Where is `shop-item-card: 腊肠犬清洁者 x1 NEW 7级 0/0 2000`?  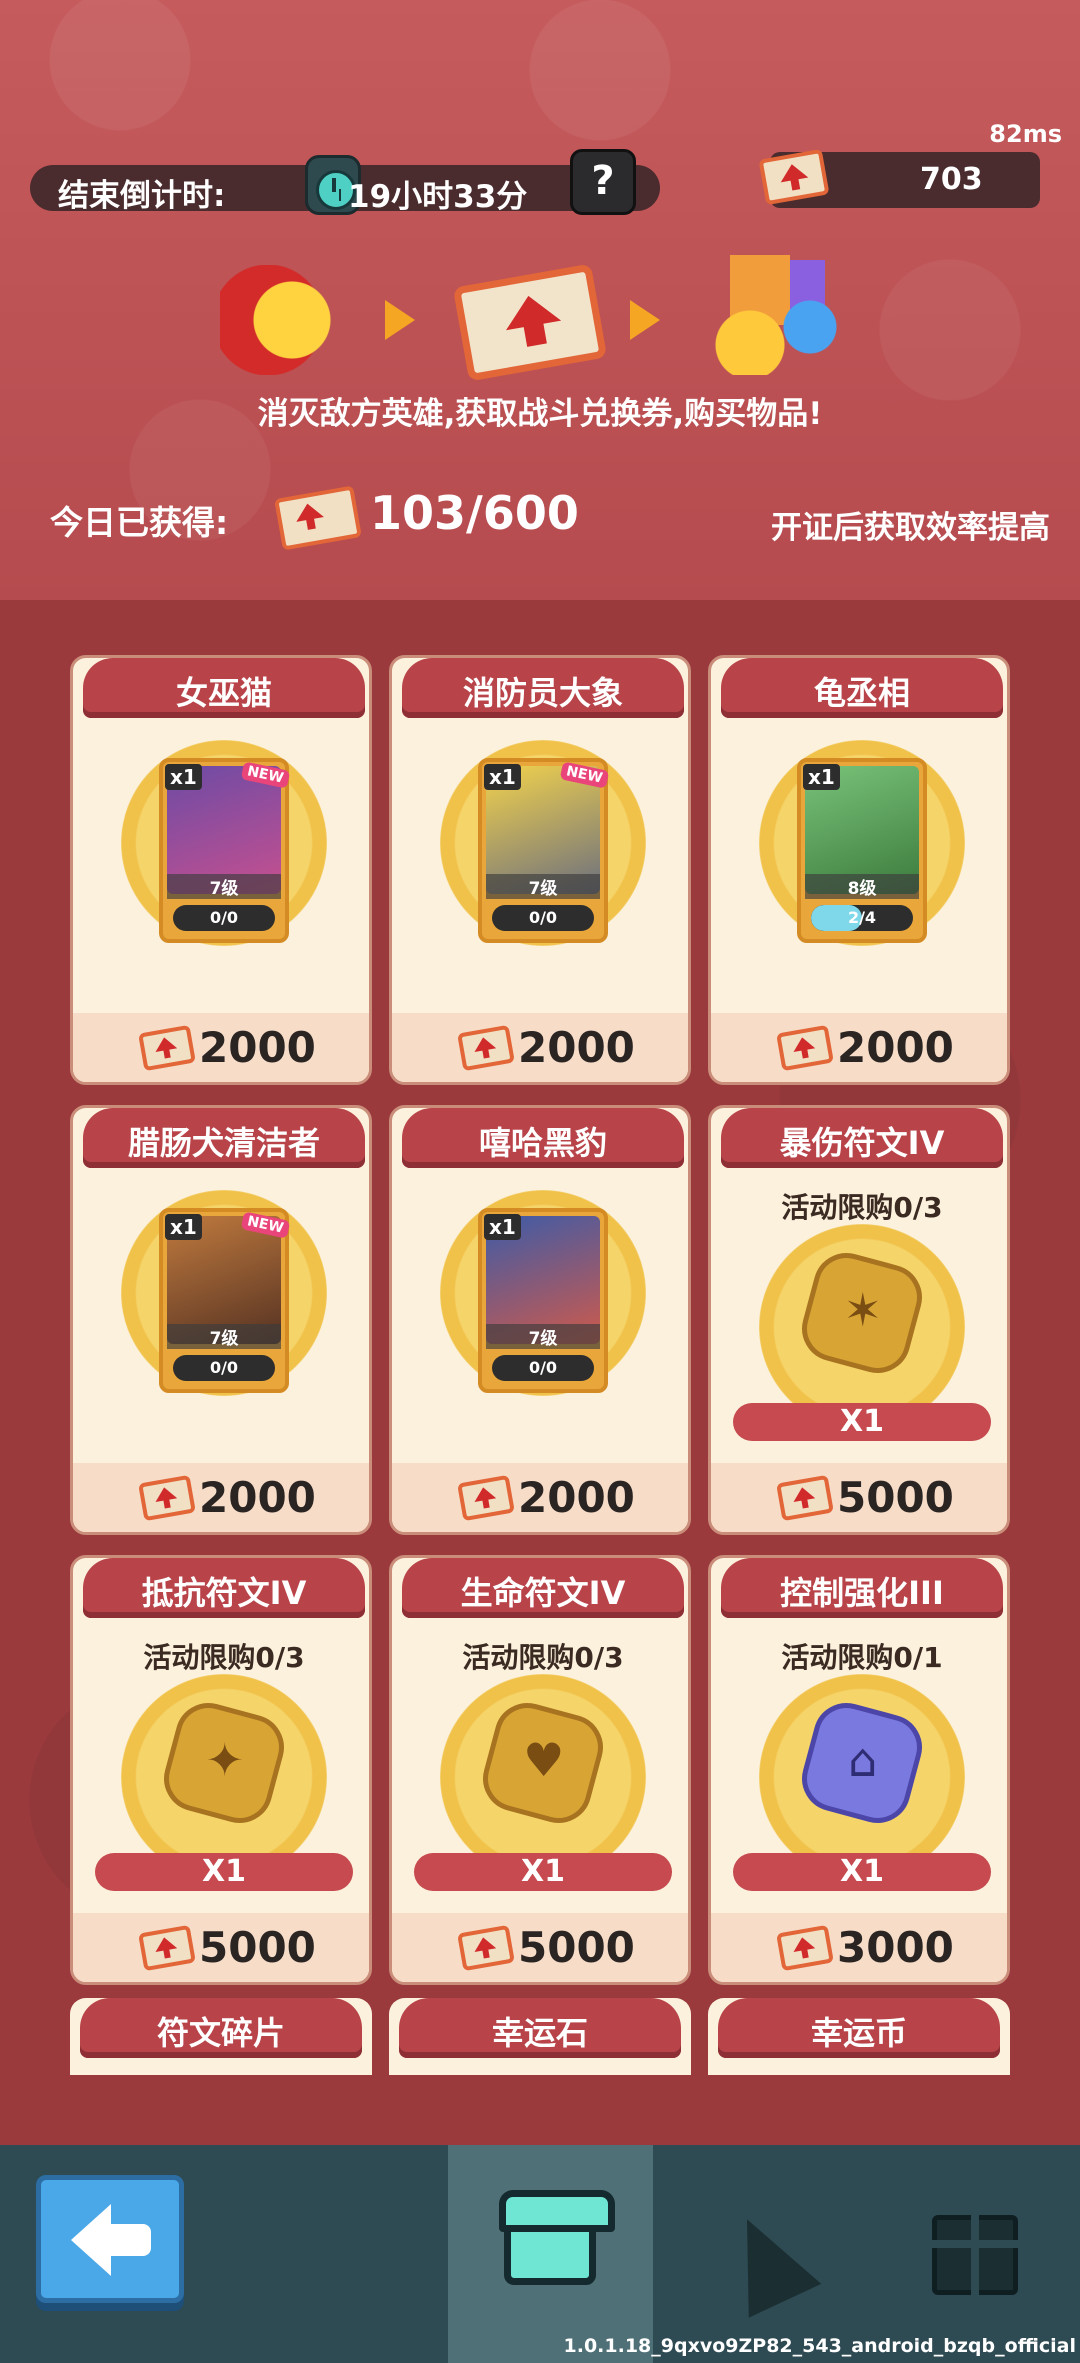
shop-item-card: 腊肠犬清洁者 x1 NEW 7级 0/0 2000 is located at coordinates (221, 1320).